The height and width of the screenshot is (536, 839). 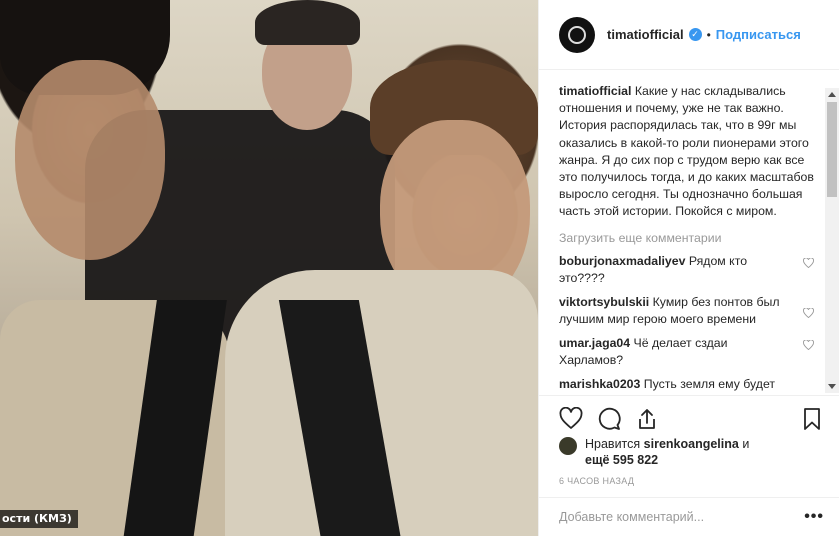 I want to click on likes-user: sirenkoangelina, so click(x=691, y=444).